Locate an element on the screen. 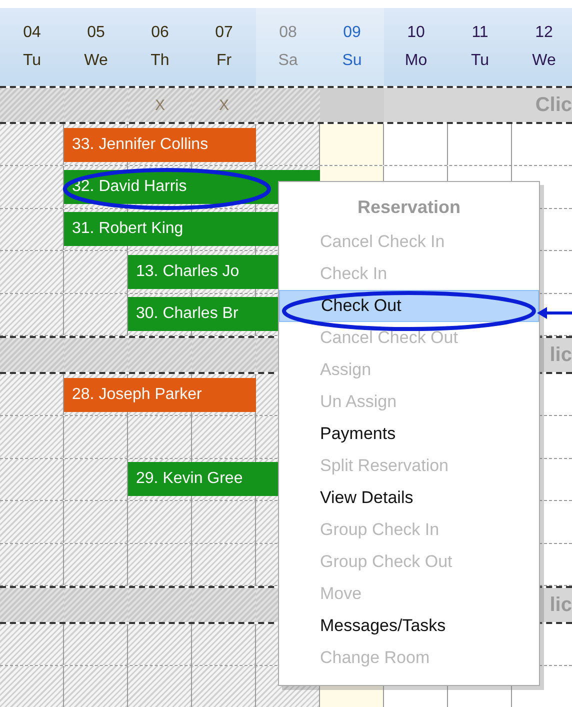 The height and width of the screenshot is (707, 572). day-header: 04 Tu is located at coordinates (32, 47).